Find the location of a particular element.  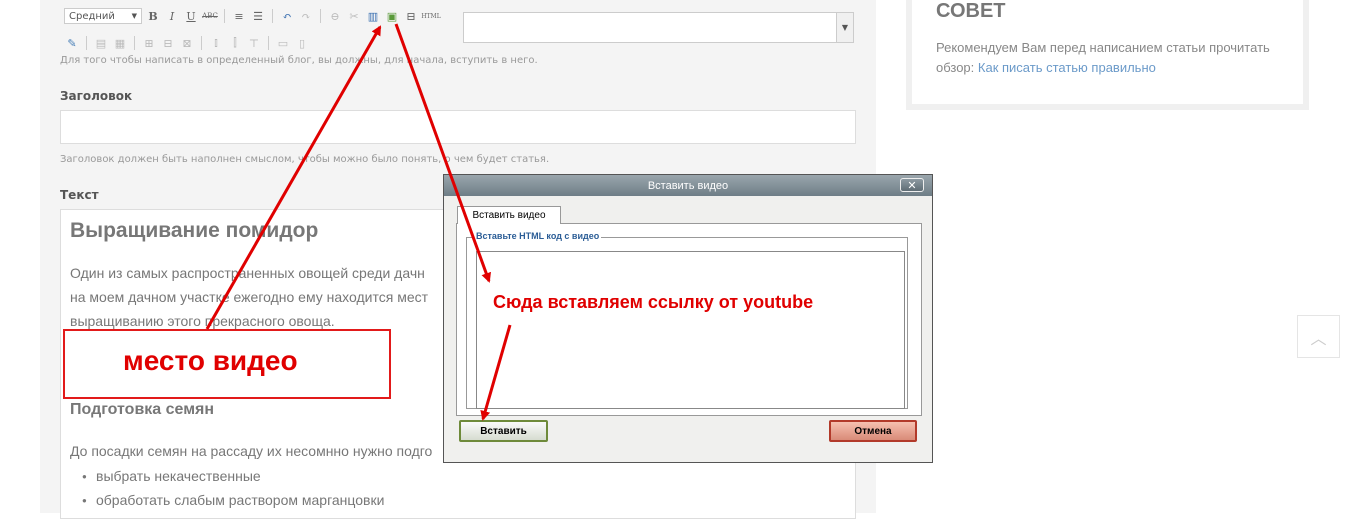

arrow-to-video-button is located at coordinates (293, 177).